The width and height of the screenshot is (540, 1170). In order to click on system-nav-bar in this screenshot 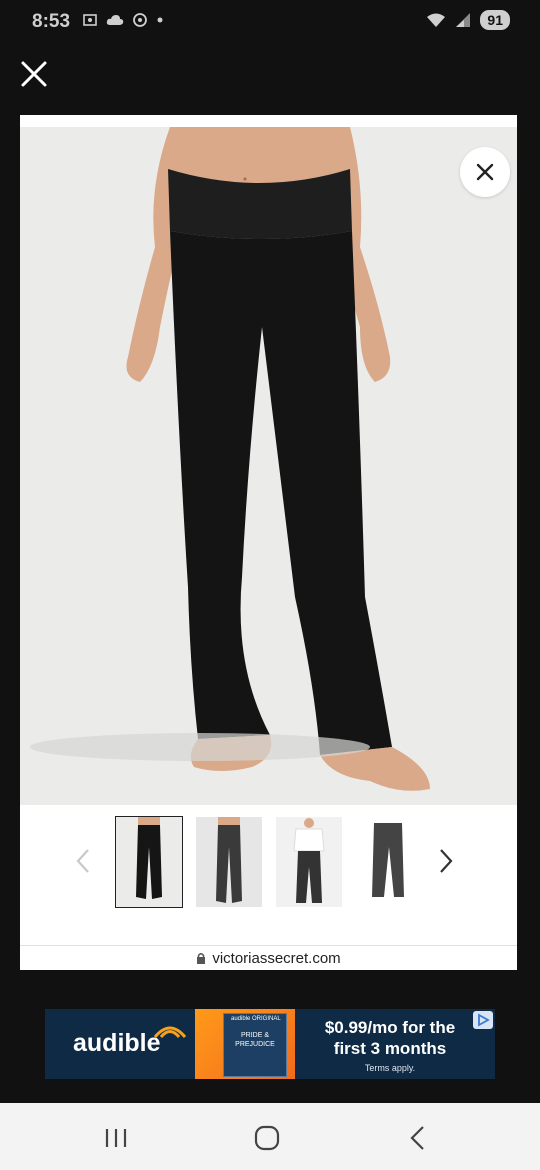, I will do `click(270, 1136)`.